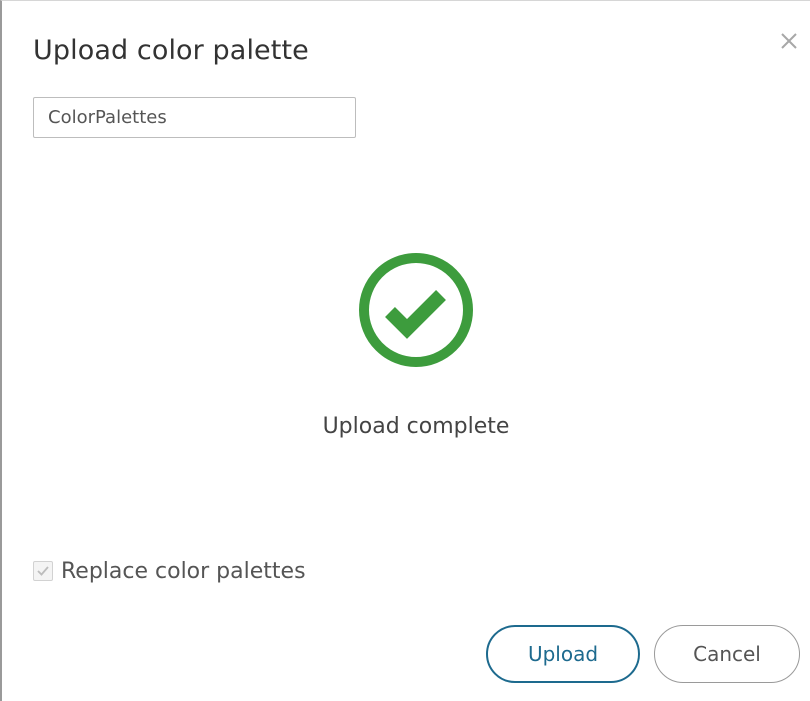  I want to click on replace-palettes-label: Replace color palettes, so click(183, 571).